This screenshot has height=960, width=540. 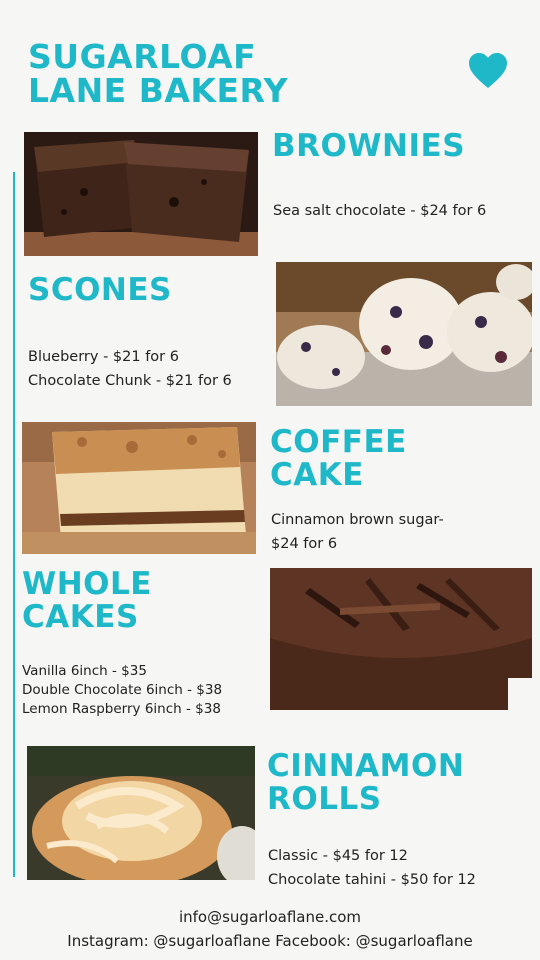 I want to click on whole-cake-photo, so click(x=401, y=639).